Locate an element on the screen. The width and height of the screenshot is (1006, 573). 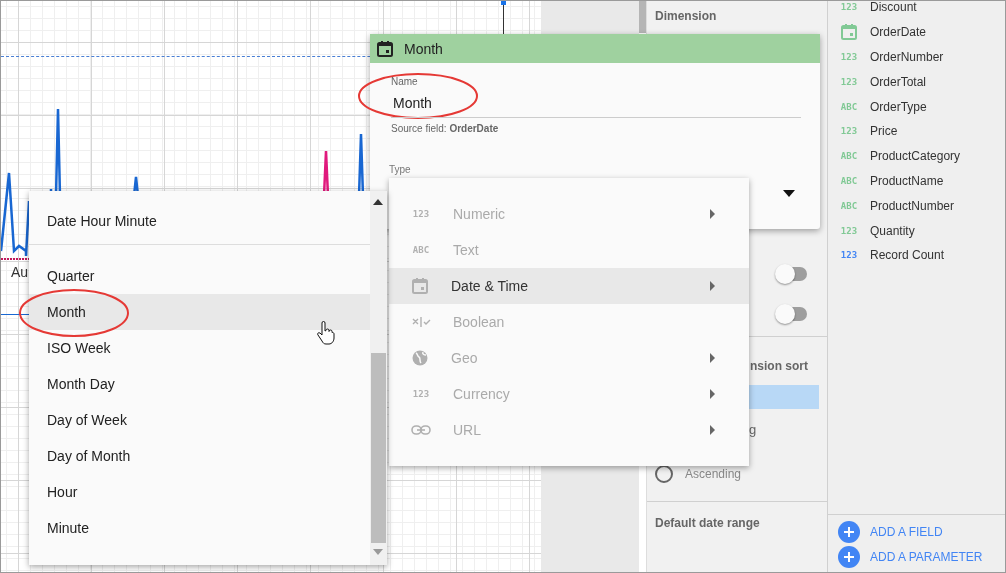
menu-item: Hour is located at coordinates (199, 492).